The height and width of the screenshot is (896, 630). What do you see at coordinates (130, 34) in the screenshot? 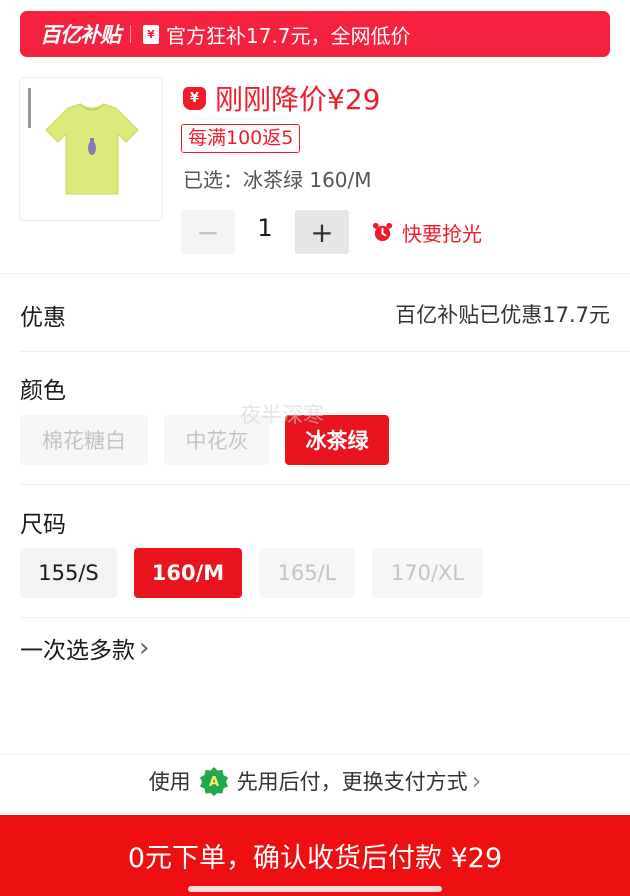
I see `banner-divider` at bounding box center [130, 34].